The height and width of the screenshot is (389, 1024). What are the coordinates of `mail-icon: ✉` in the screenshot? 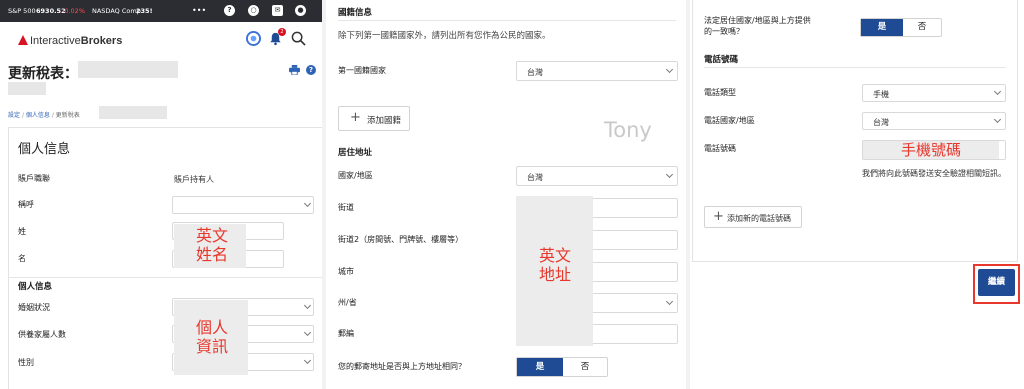 It's located at (277, 10).